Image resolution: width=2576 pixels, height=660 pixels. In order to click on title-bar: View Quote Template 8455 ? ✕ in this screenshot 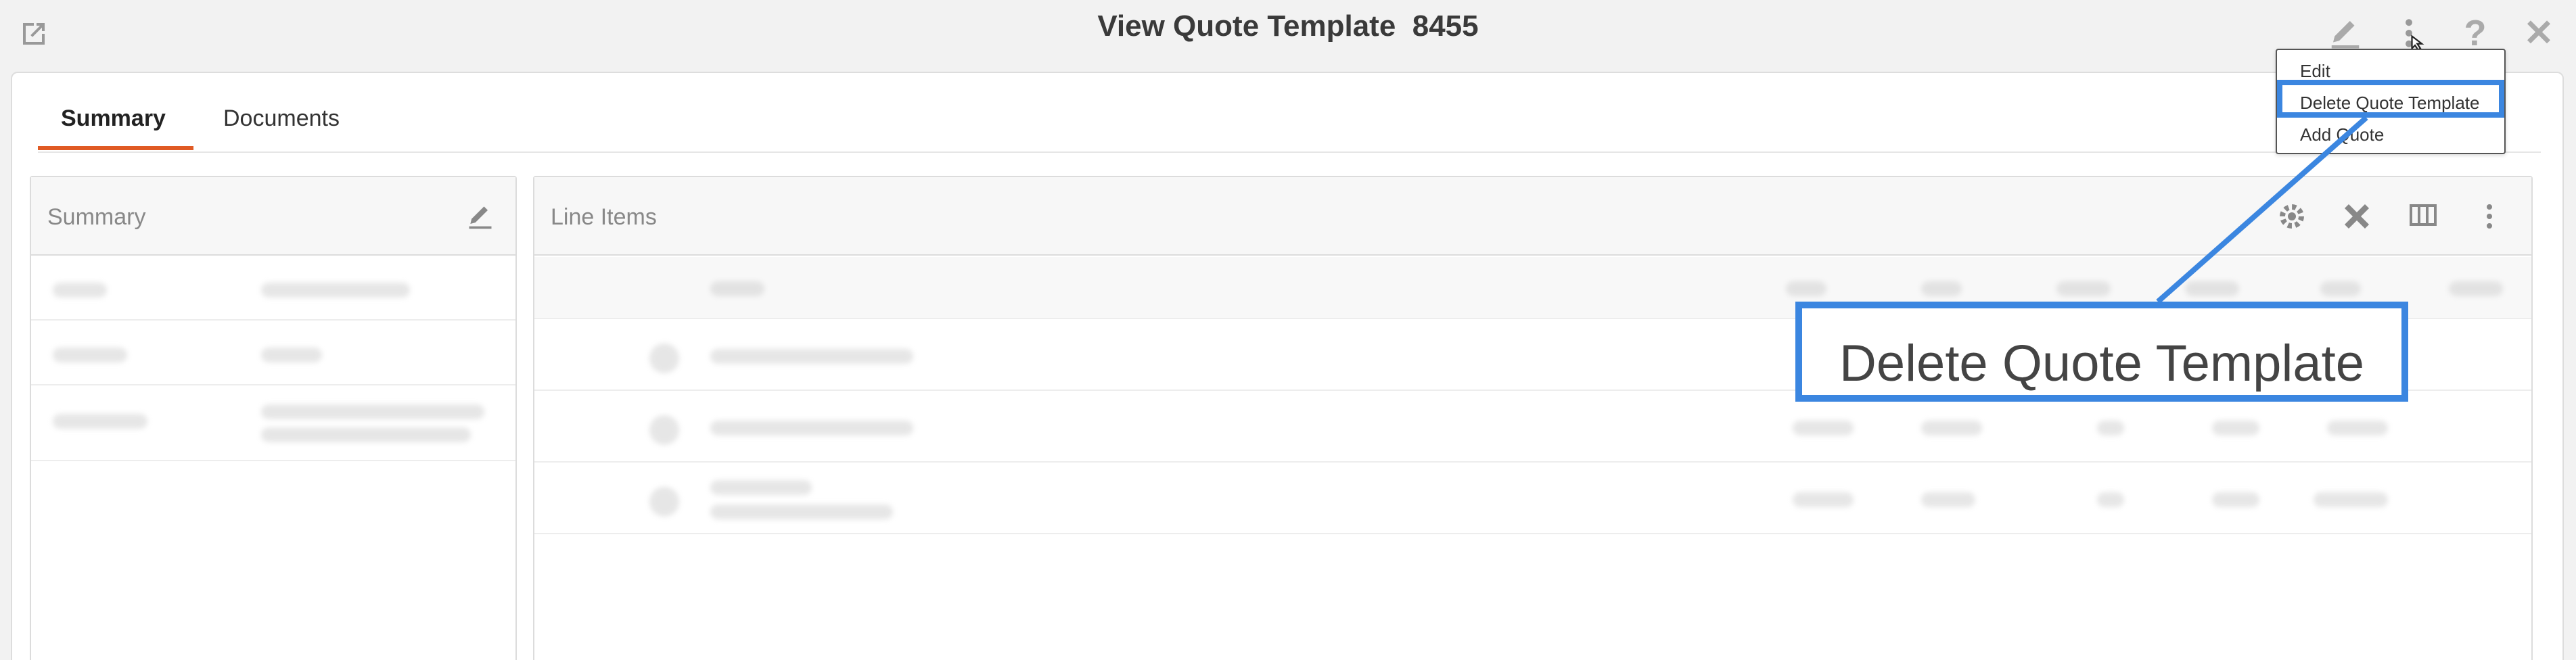, I will do `click(1288, 35)`.